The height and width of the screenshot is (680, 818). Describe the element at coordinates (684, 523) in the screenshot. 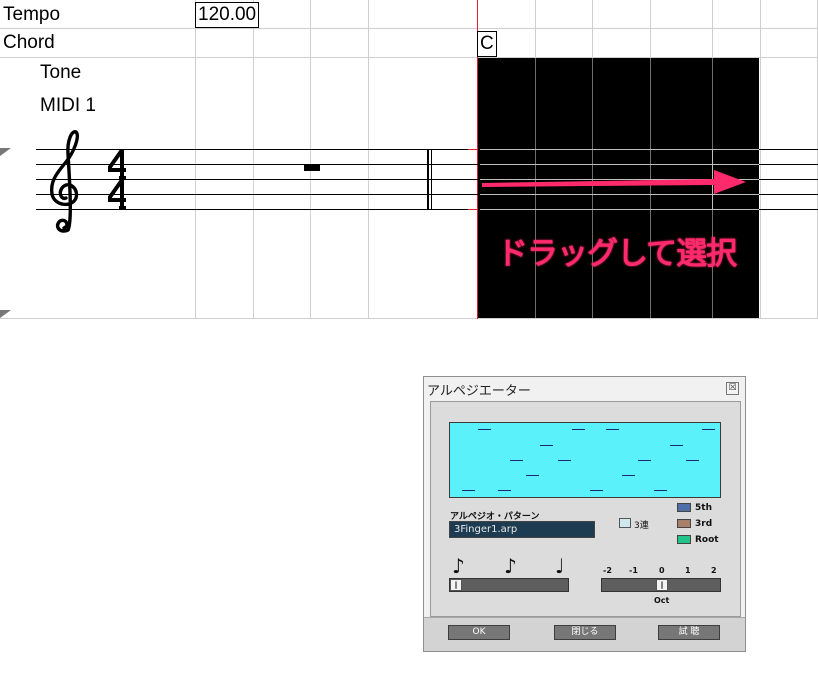

I see `legend-swatch-3rd` at that location.